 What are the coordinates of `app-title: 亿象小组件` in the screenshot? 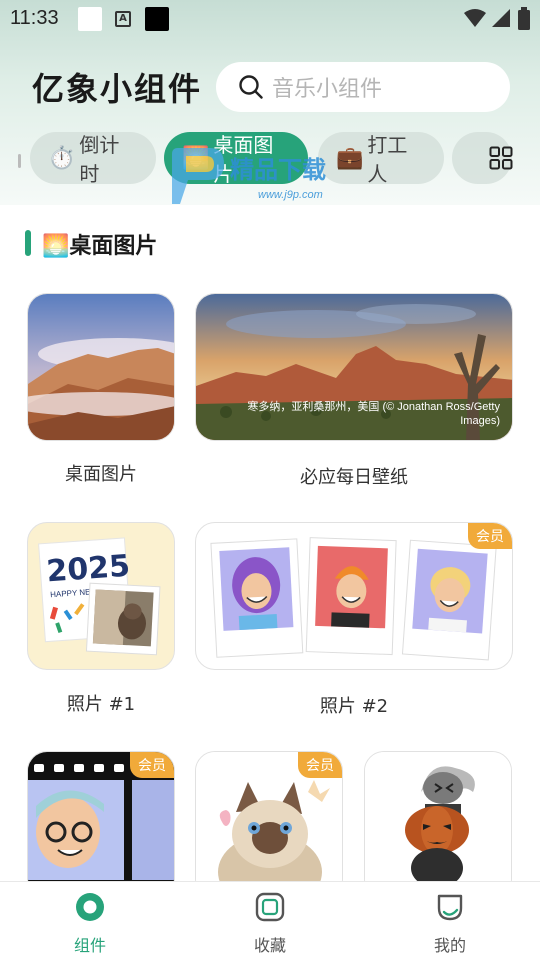 It's located at (117, 89).